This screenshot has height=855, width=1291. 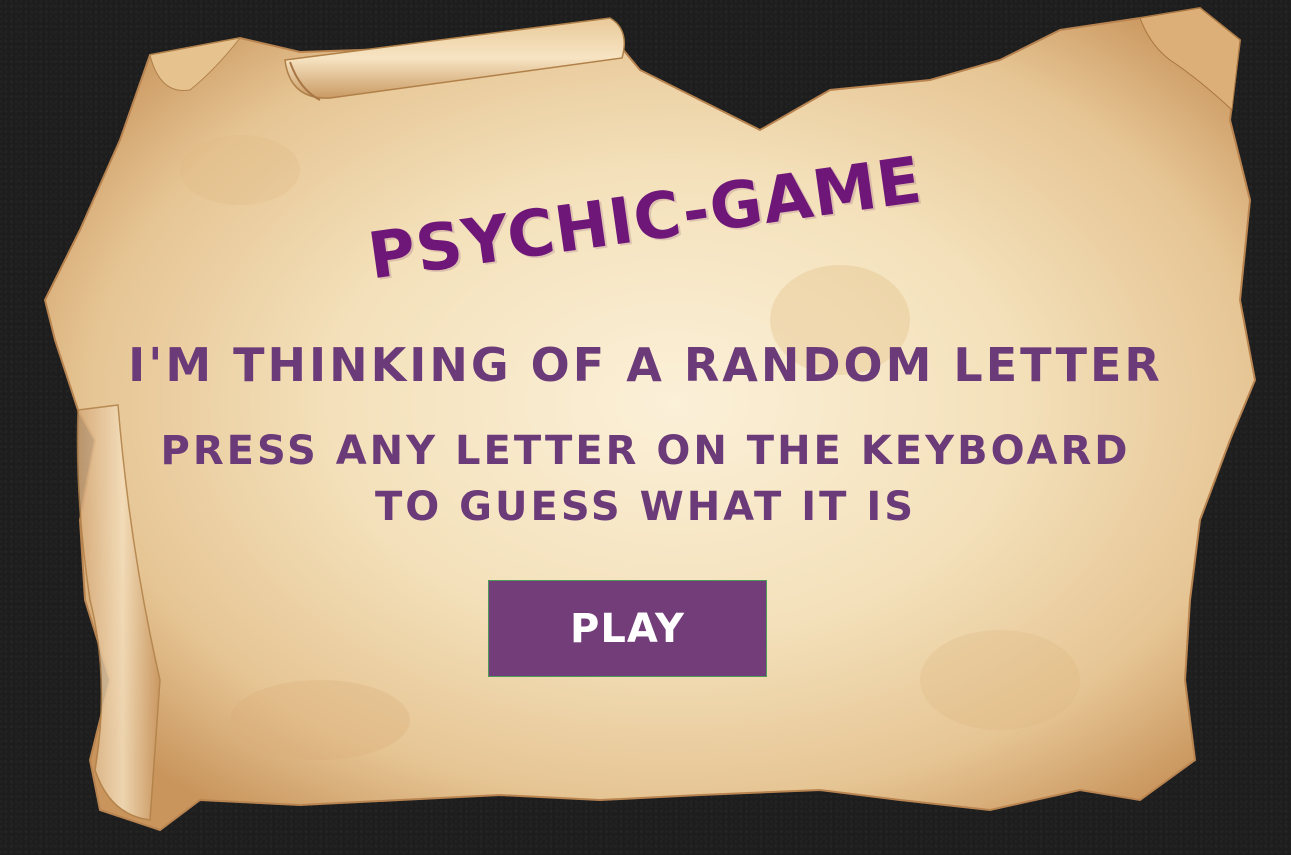 What do you see at coordinates (645, 507) in the screenshot?
I see `instructions-line-2: TO GUESS WHAT IT IS` at bounding box center [645, 507].